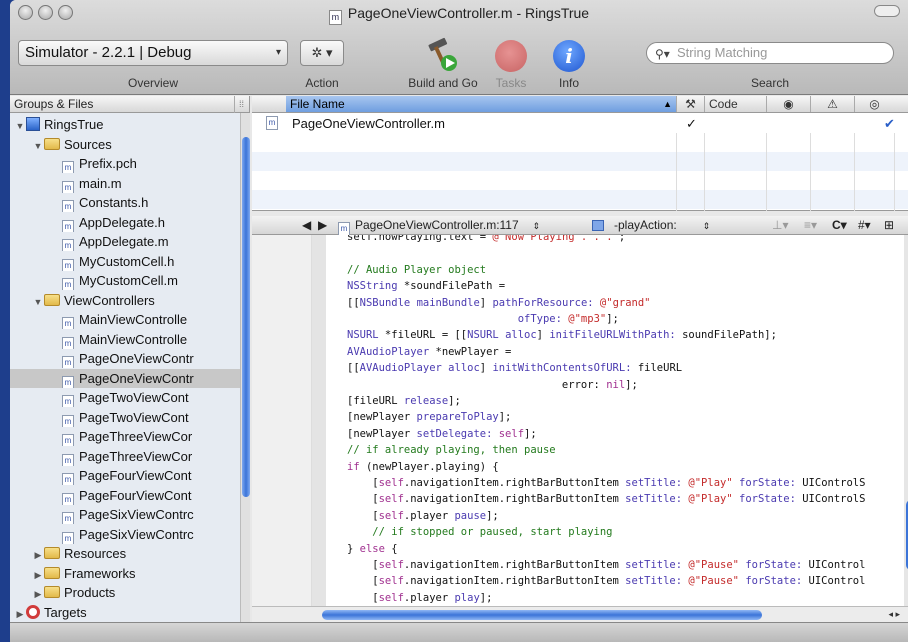  Describe the element at coordinates (443, 83) in the screenshot. I see `build-and-go-label: Build and Go` at that location.